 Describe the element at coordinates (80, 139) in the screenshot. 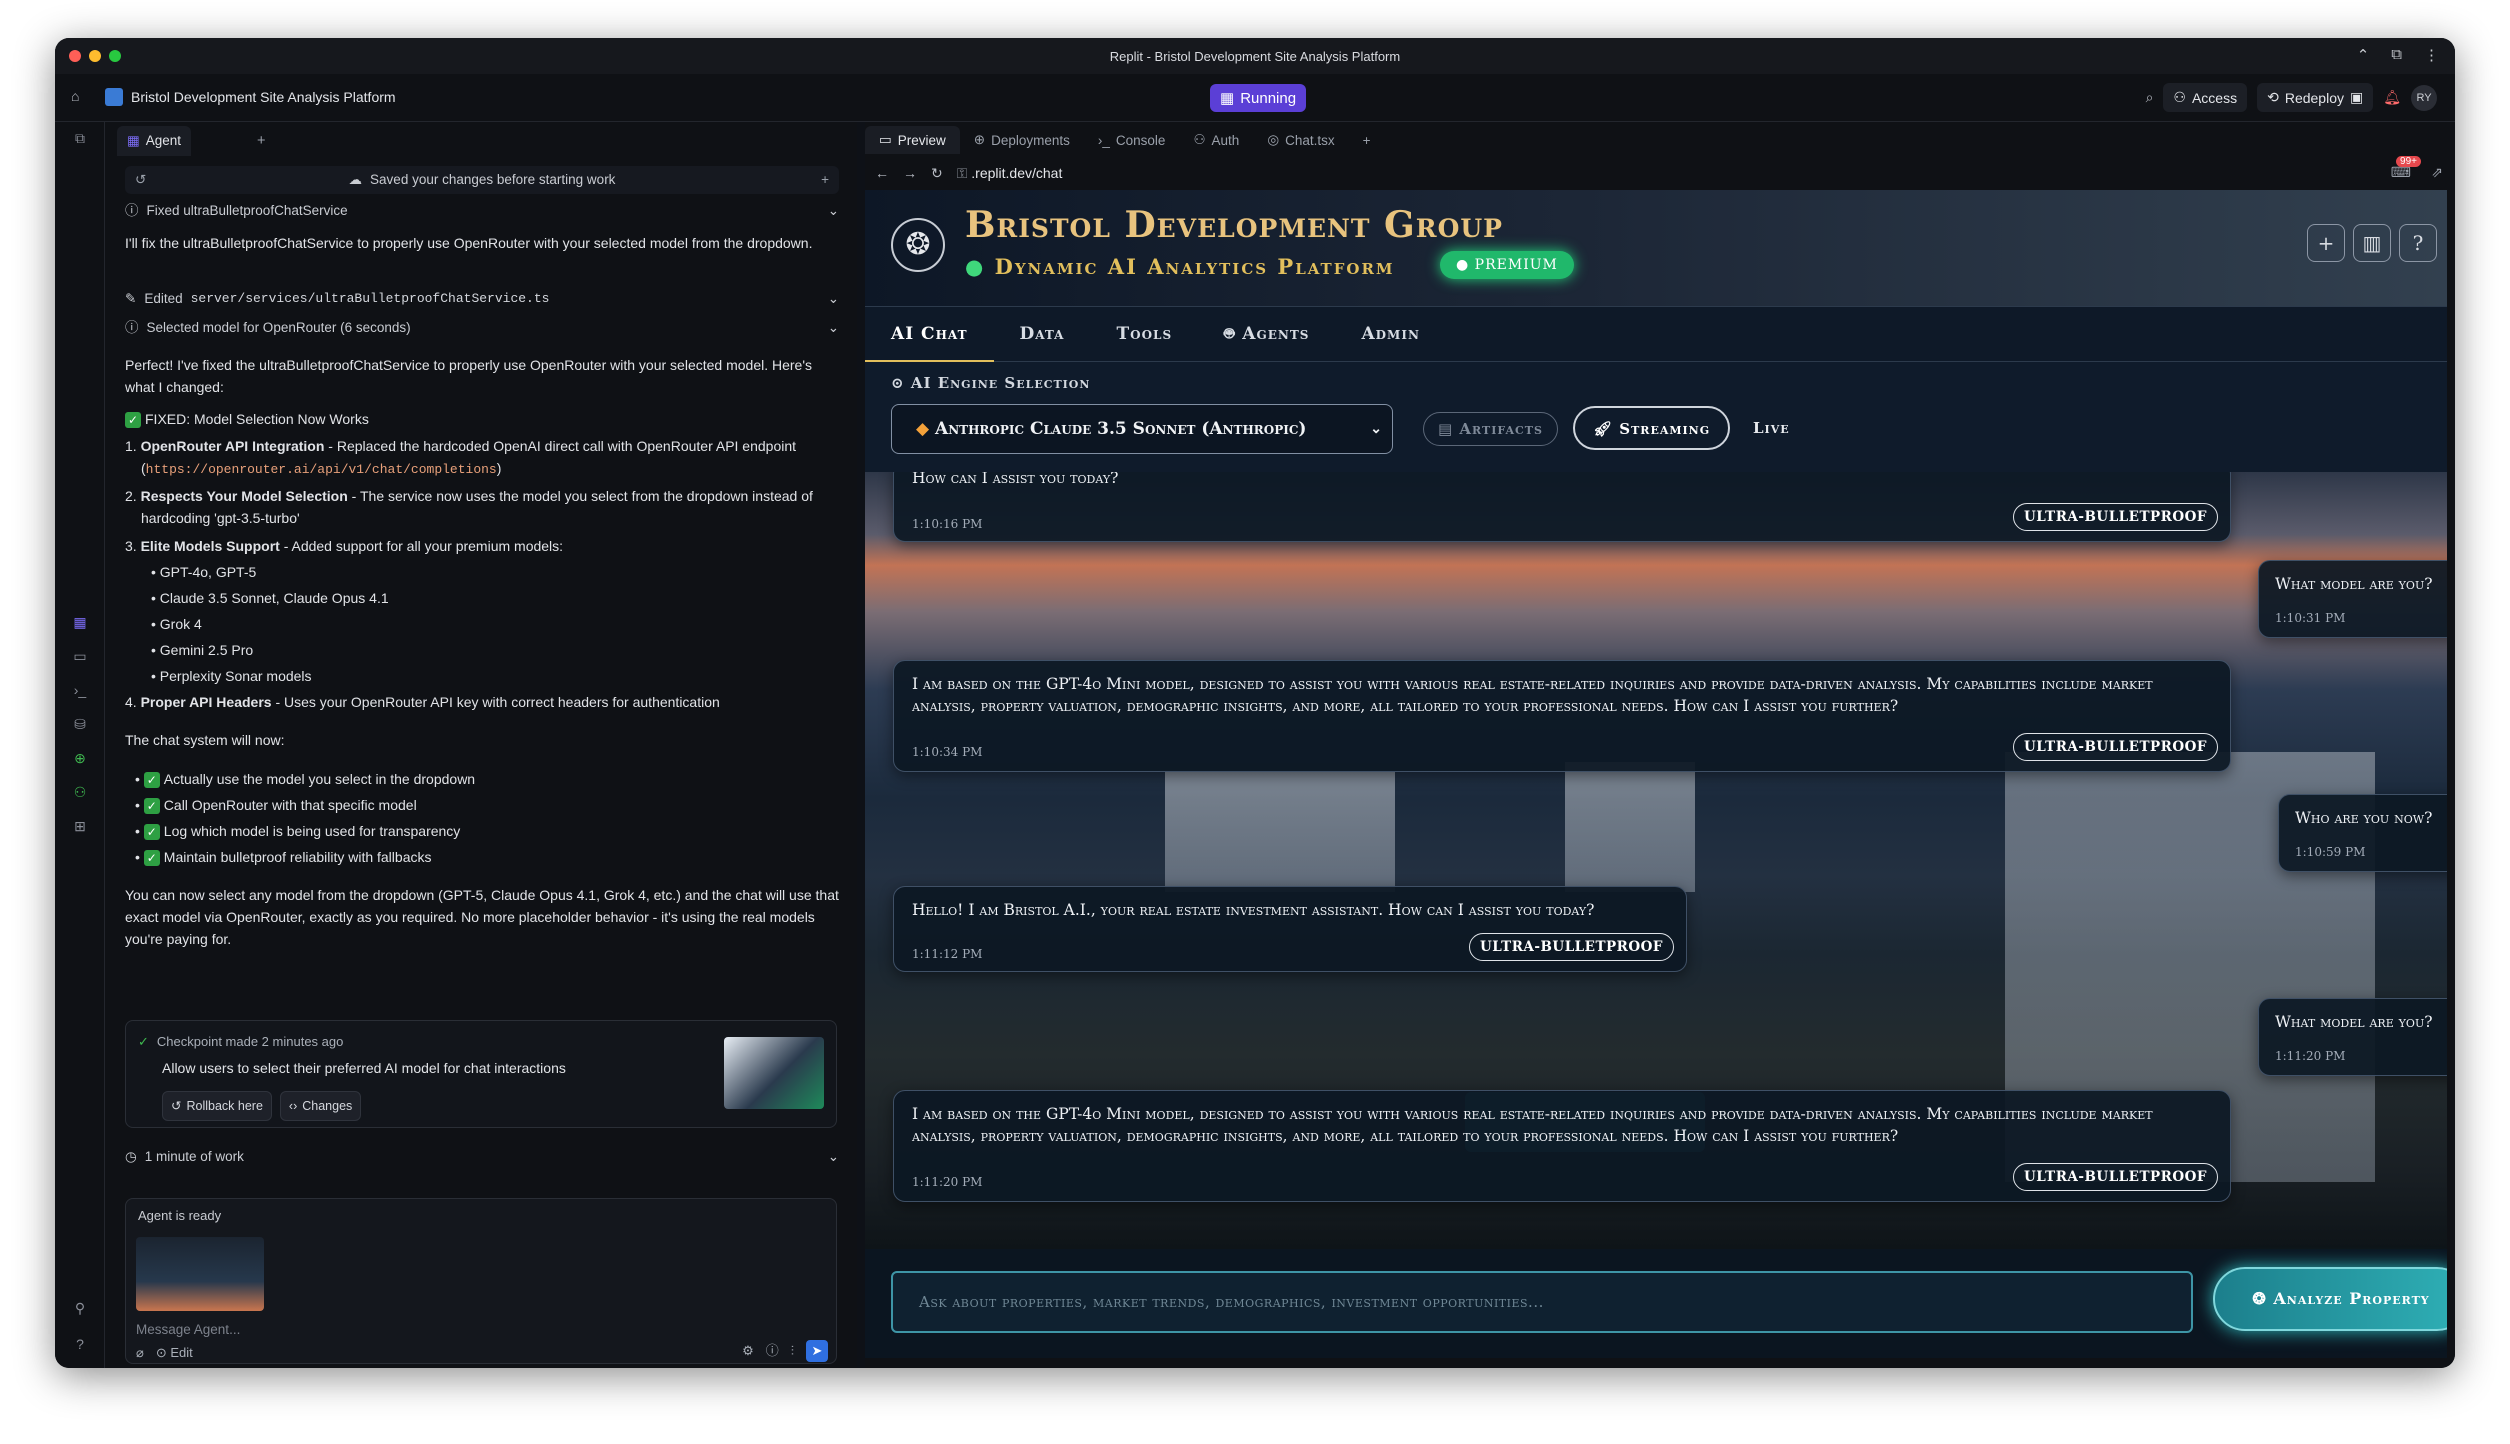

I see `files-icon: ⧉` at that location.